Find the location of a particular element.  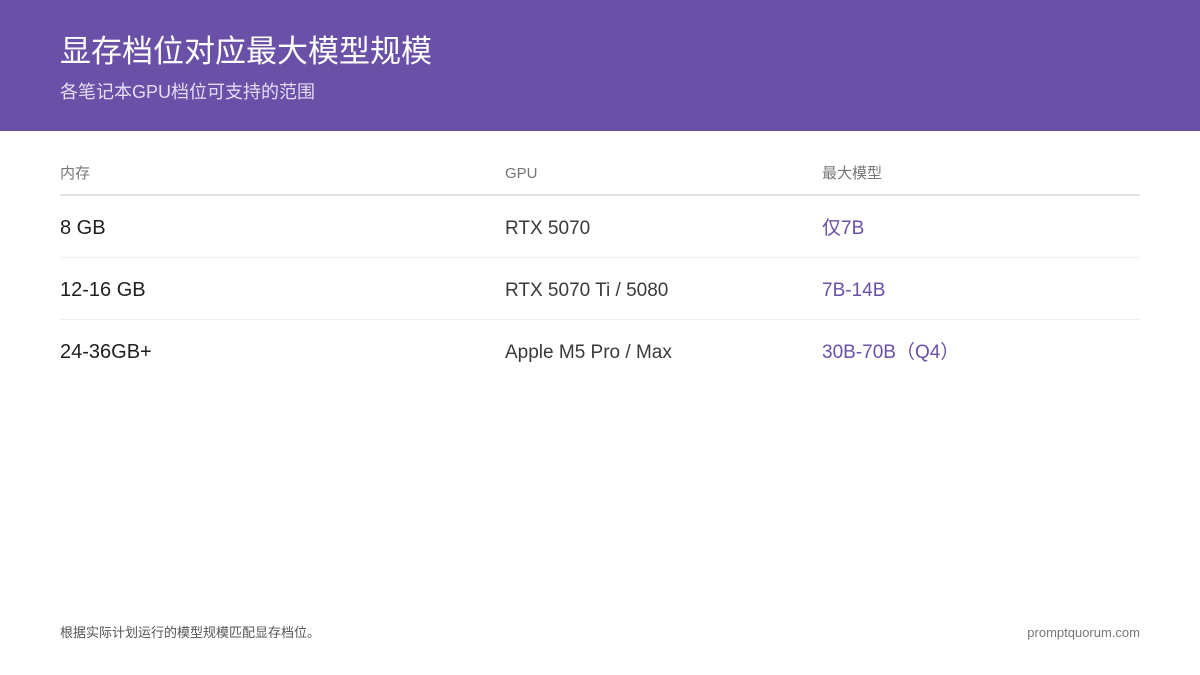

page-subtitle: 各笔记本GPU档位可支持的范围 is located at coordinates (188, 92).